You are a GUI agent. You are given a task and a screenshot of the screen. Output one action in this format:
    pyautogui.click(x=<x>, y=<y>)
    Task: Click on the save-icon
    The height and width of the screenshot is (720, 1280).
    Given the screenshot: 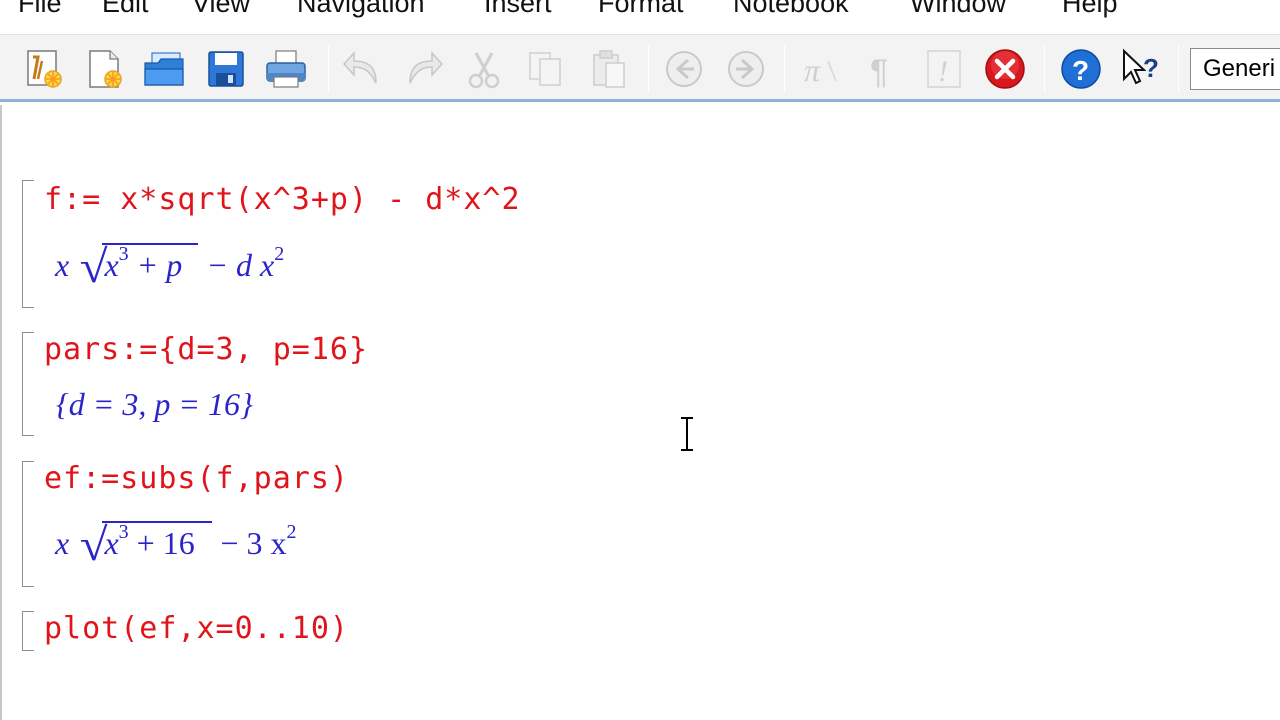 What is the action you would take?
    pyautogui.click(x=226, y=69)
    